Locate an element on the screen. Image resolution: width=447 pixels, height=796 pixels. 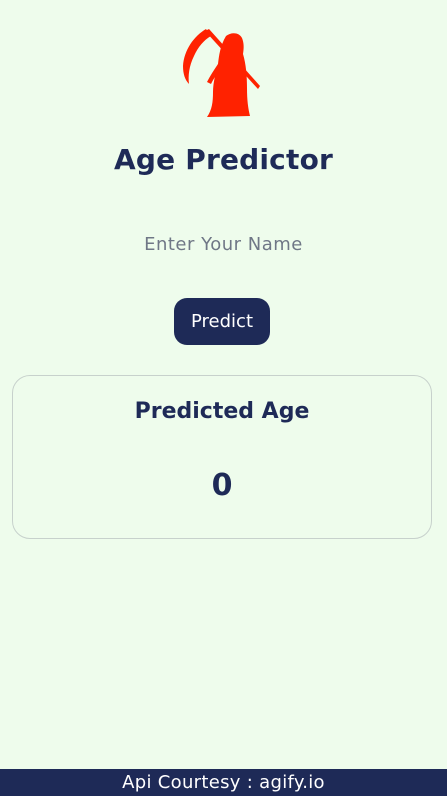
predicted-age-value: 0 is located at coordinates (222, 485).